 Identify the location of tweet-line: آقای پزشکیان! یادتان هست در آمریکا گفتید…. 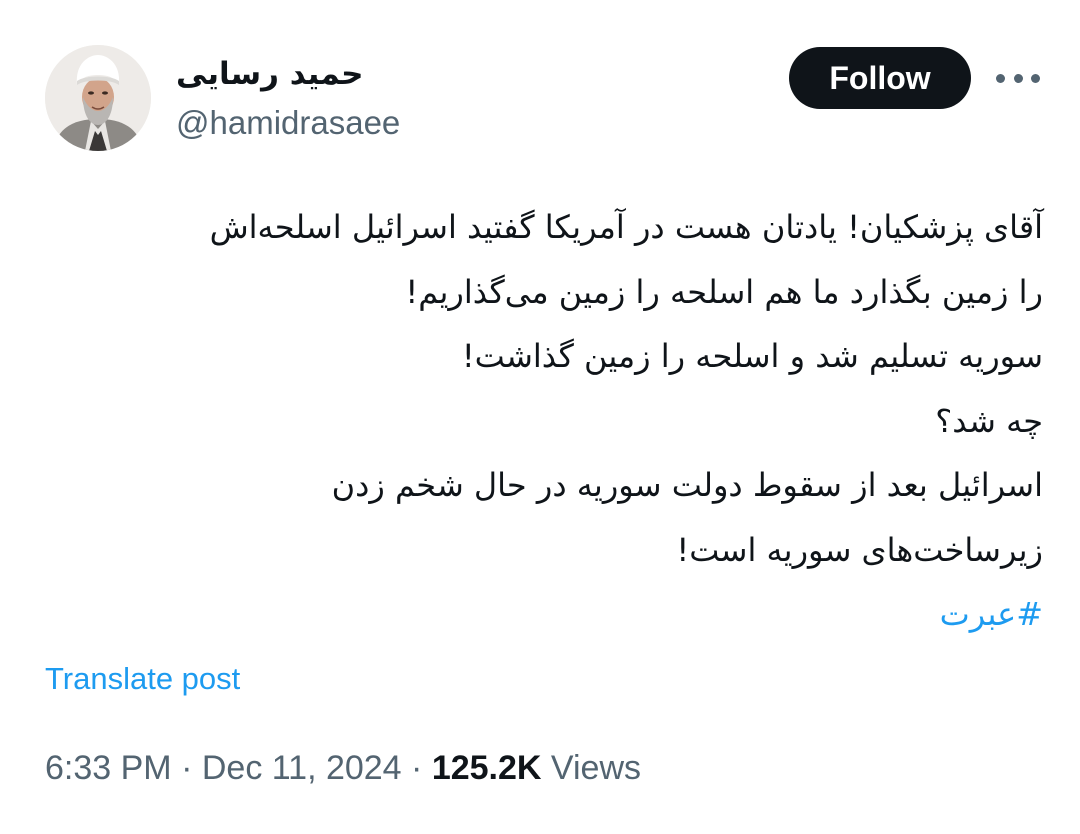
(626, 227).